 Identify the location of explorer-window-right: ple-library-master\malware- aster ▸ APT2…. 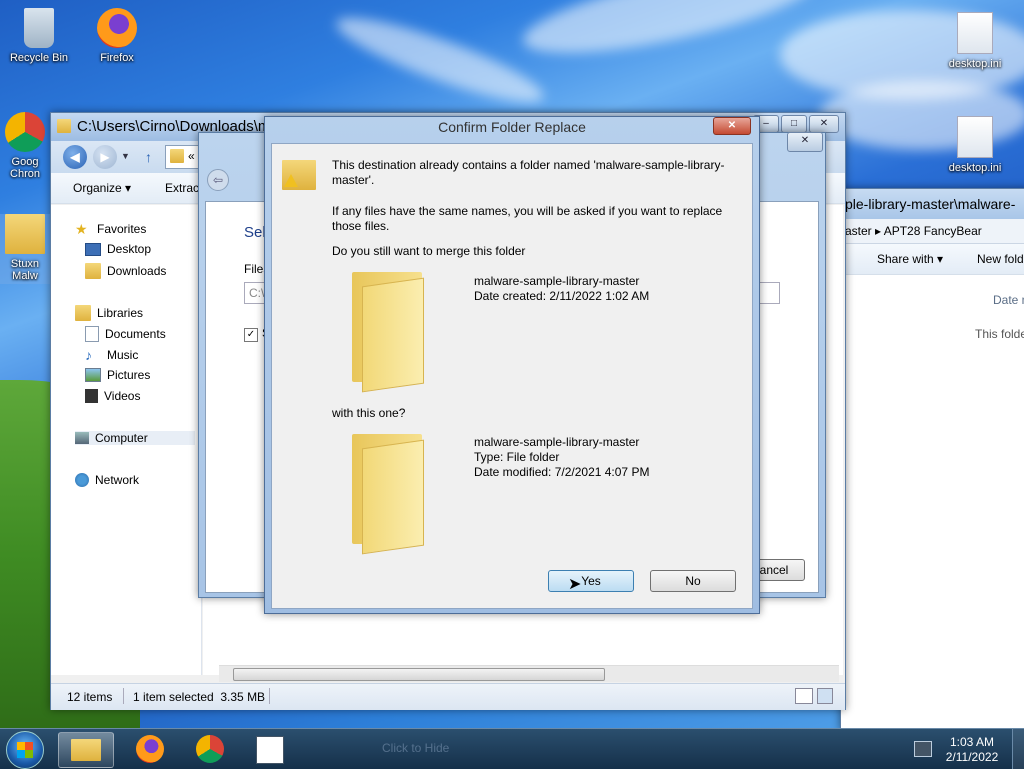
(932, 459).